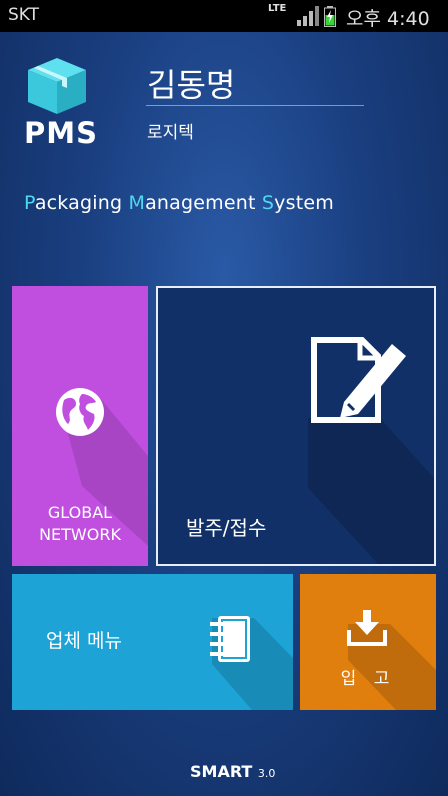  What do you see at coordinates (57, 86) in the screenshot?
I see `package-box-icon` at bounding box center [57, 86].